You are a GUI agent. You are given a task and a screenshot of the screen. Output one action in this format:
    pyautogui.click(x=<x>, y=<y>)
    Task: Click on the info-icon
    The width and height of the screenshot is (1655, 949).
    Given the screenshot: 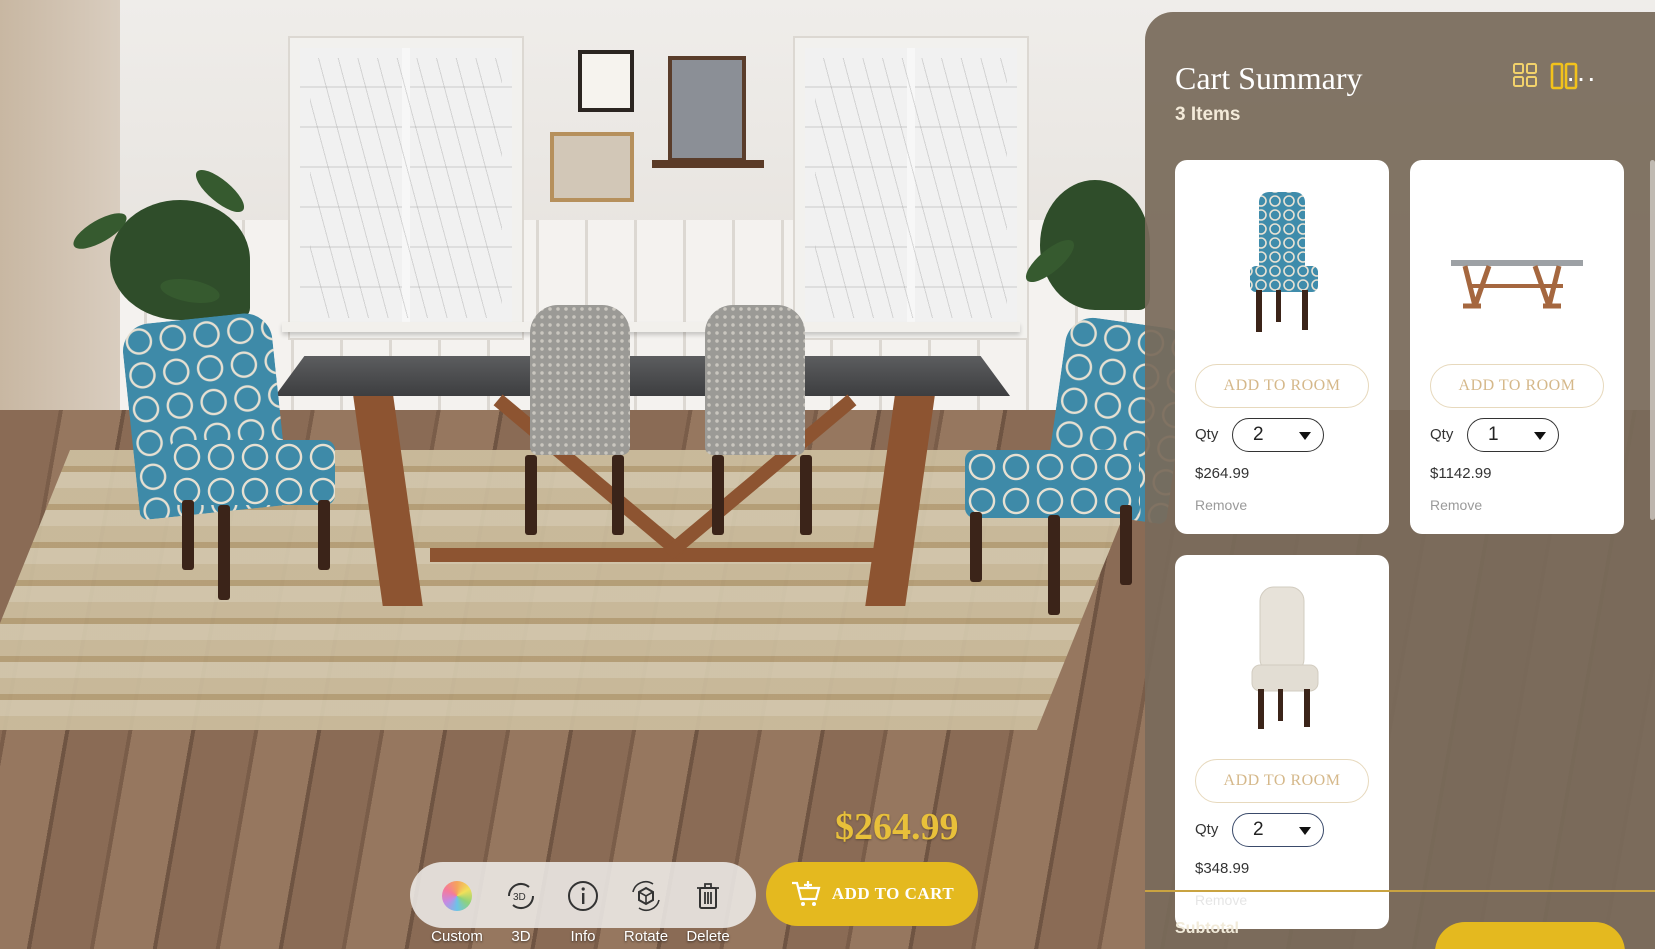 What is the action you would take?
    pyautogui.click(x=583, y=896)
    